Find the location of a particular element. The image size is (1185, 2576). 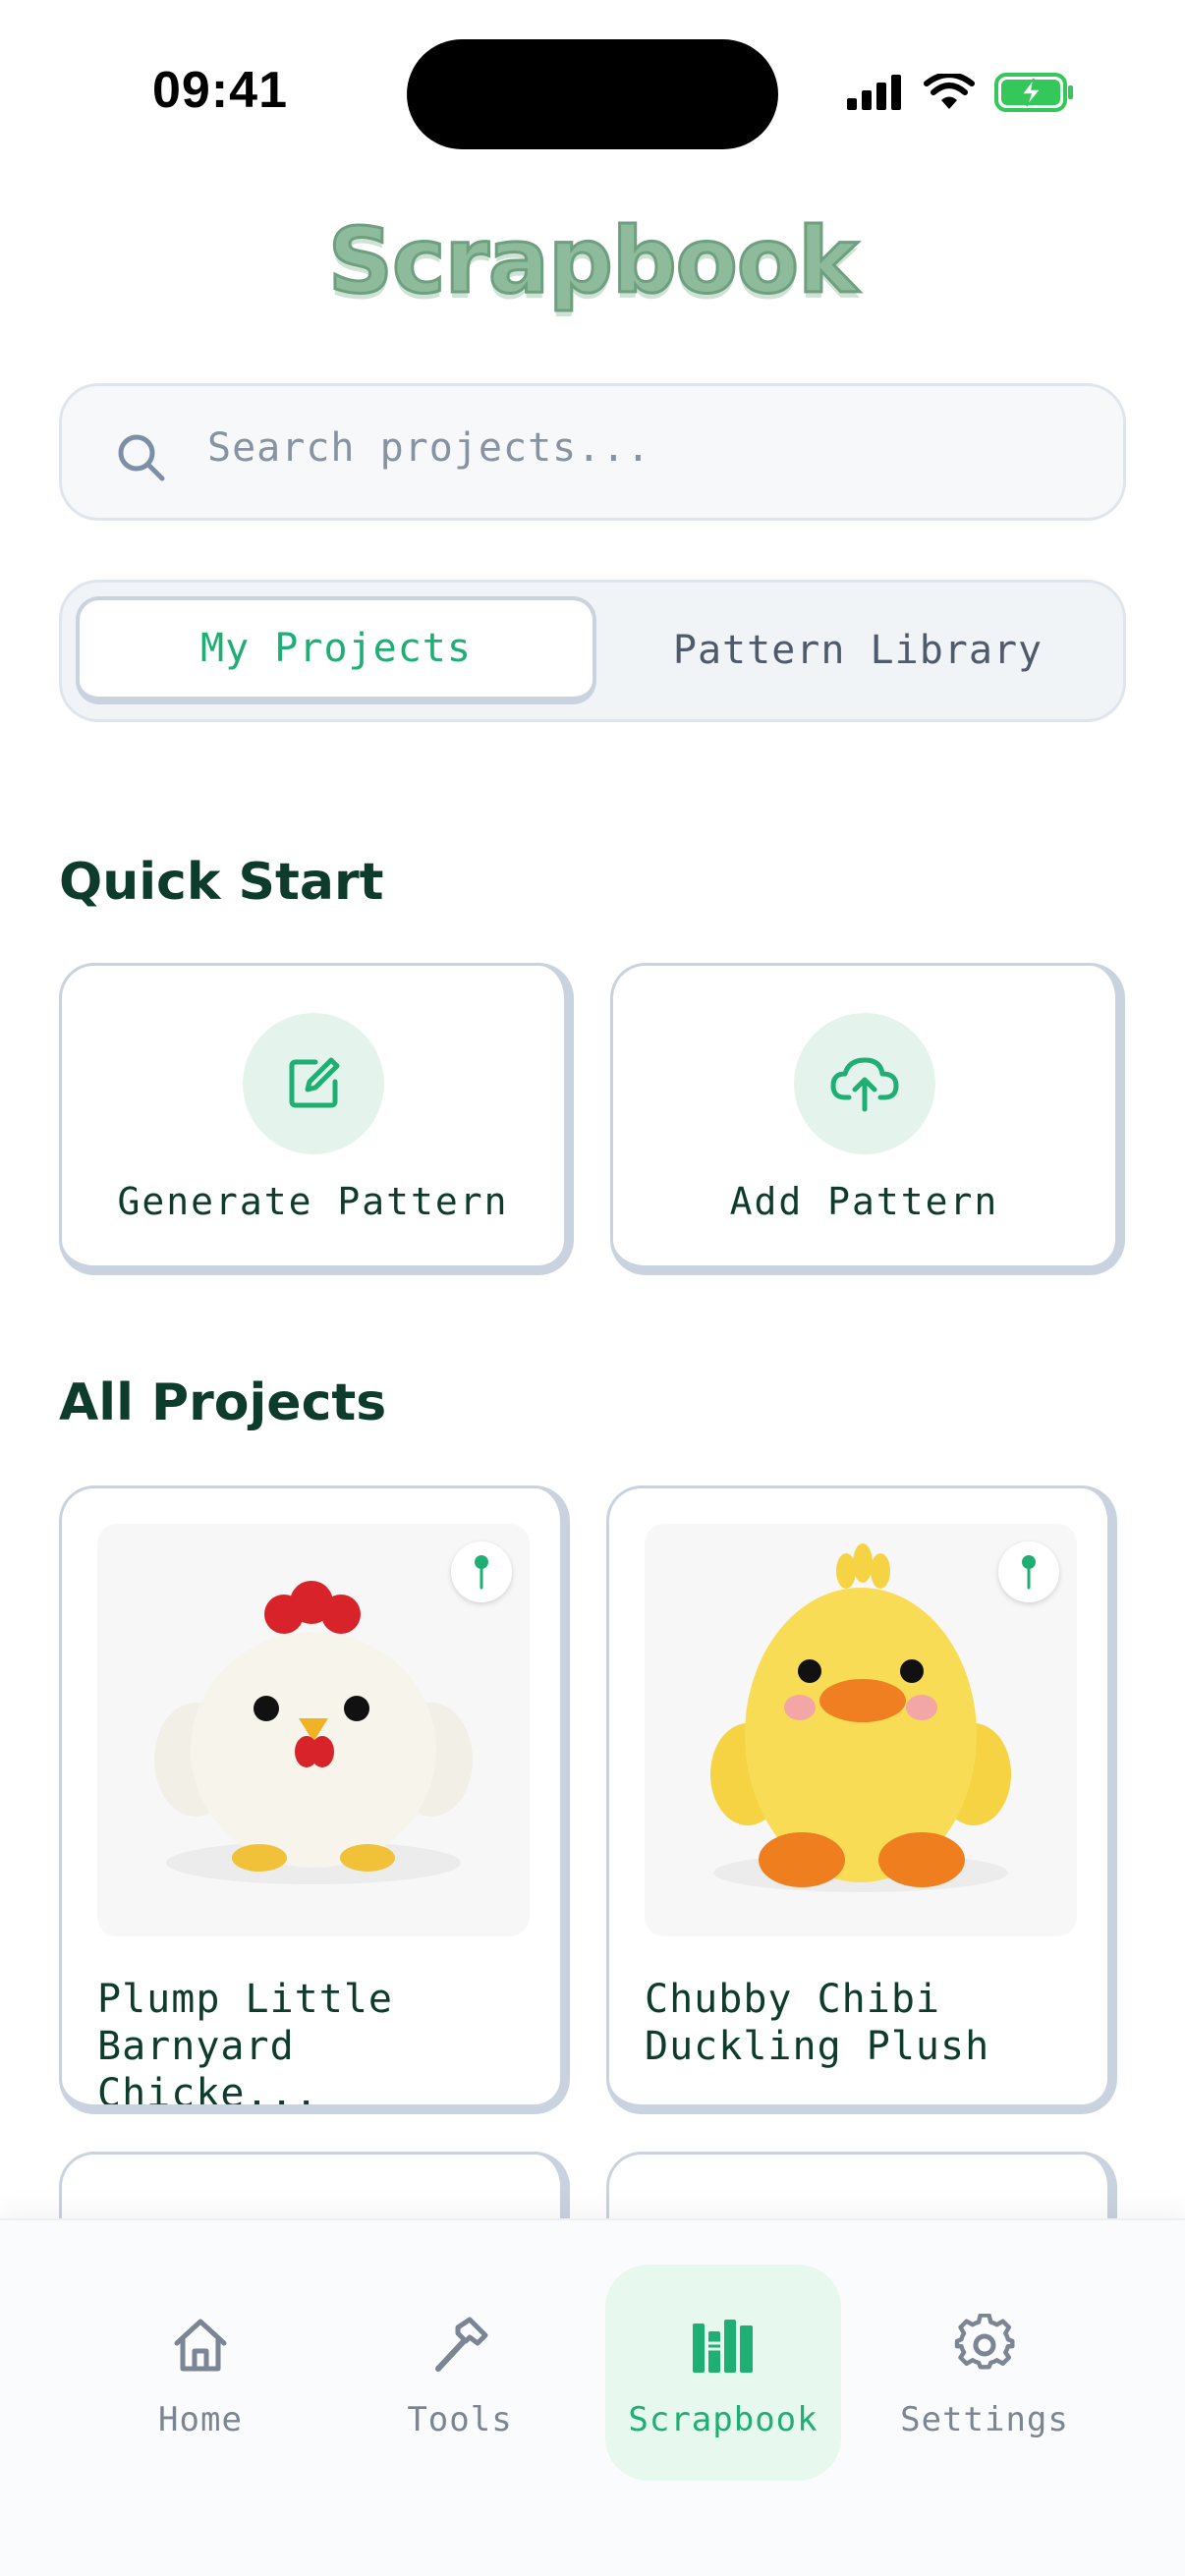

all-projects-heading: All Projects is located at coordinates (223, 1402).